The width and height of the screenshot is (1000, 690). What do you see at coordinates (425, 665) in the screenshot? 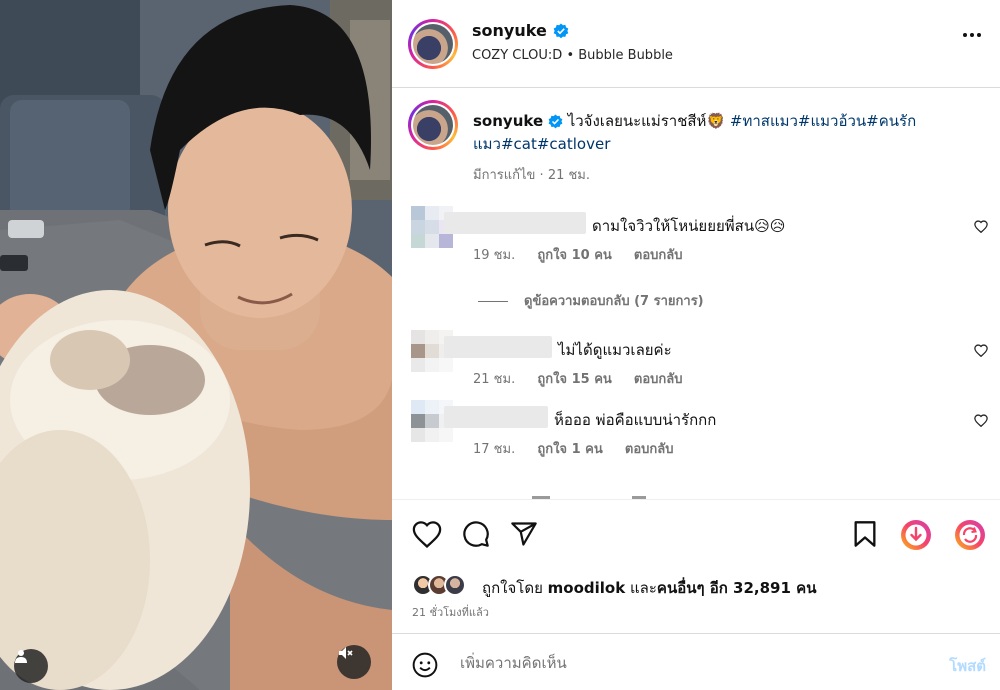
I see `emoji-icon` at bounding box center [425, 665].